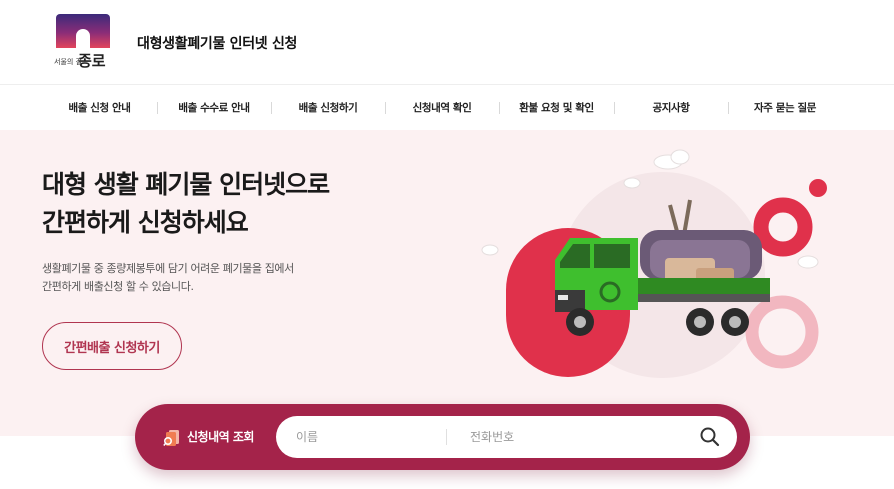  What do you see at coordinates (783, 227) in the screenshot?
I see `ring-top-icon` at bounding box center [783, 227].